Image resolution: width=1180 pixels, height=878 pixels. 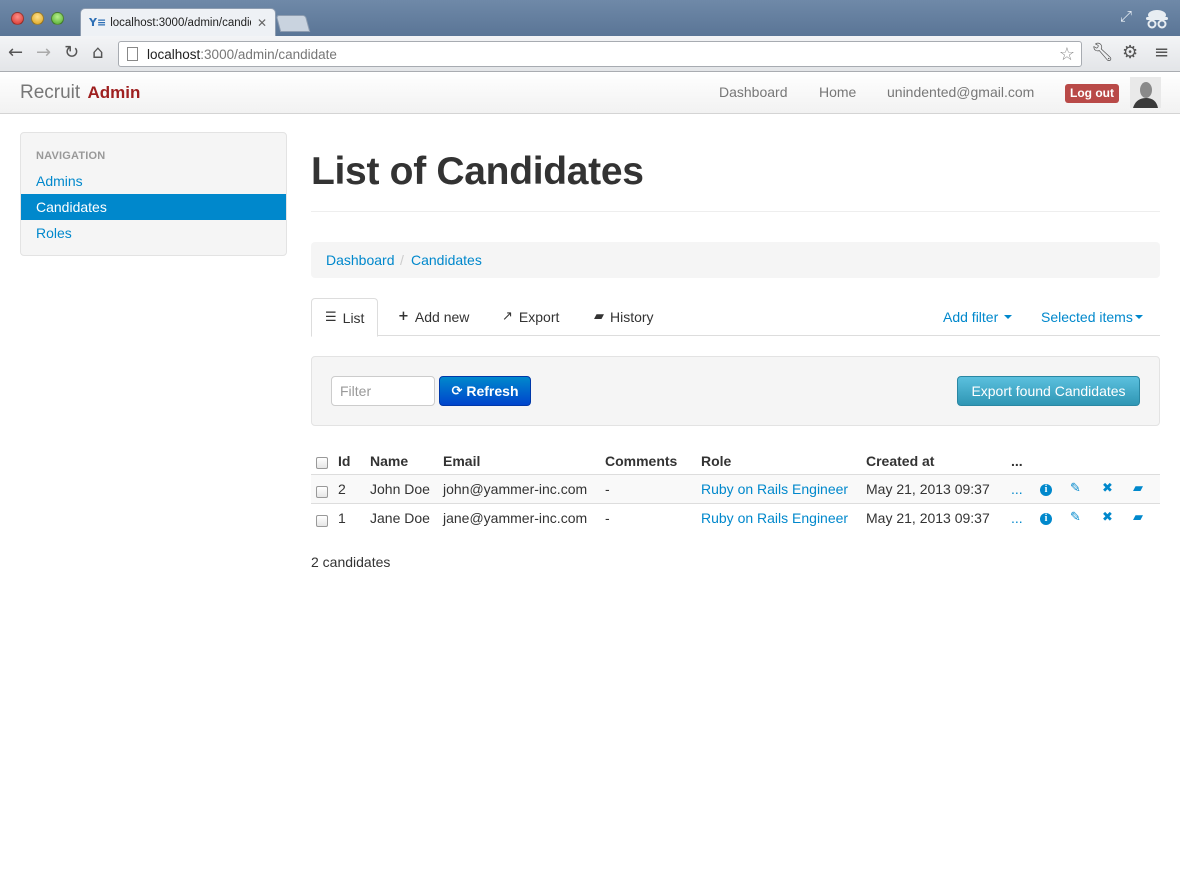 I want to click on logout-button: Log out, so click(x=1092, y=93).